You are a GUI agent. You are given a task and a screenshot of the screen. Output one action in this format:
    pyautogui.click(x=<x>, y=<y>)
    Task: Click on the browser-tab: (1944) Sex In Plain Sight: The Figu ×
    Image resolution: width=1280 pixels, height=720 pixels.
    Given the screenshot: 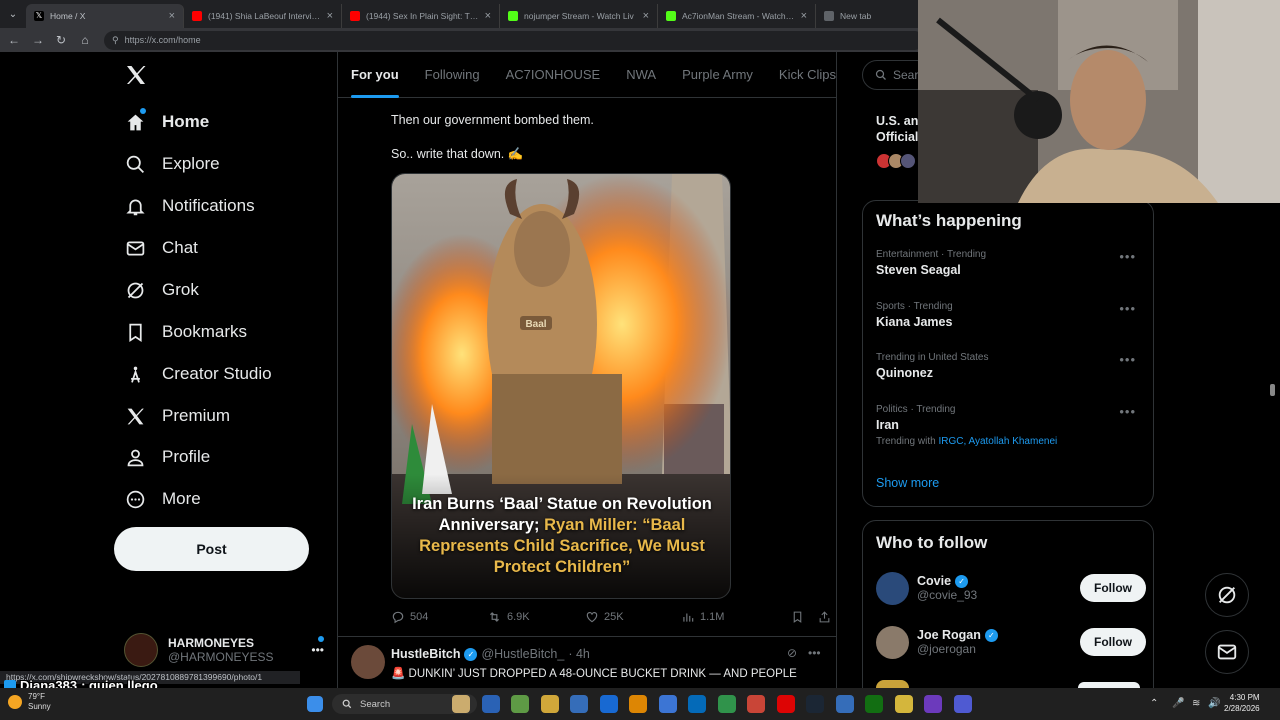 What is the action you would take?
    pyautogui.click(x=421, y=16)
    